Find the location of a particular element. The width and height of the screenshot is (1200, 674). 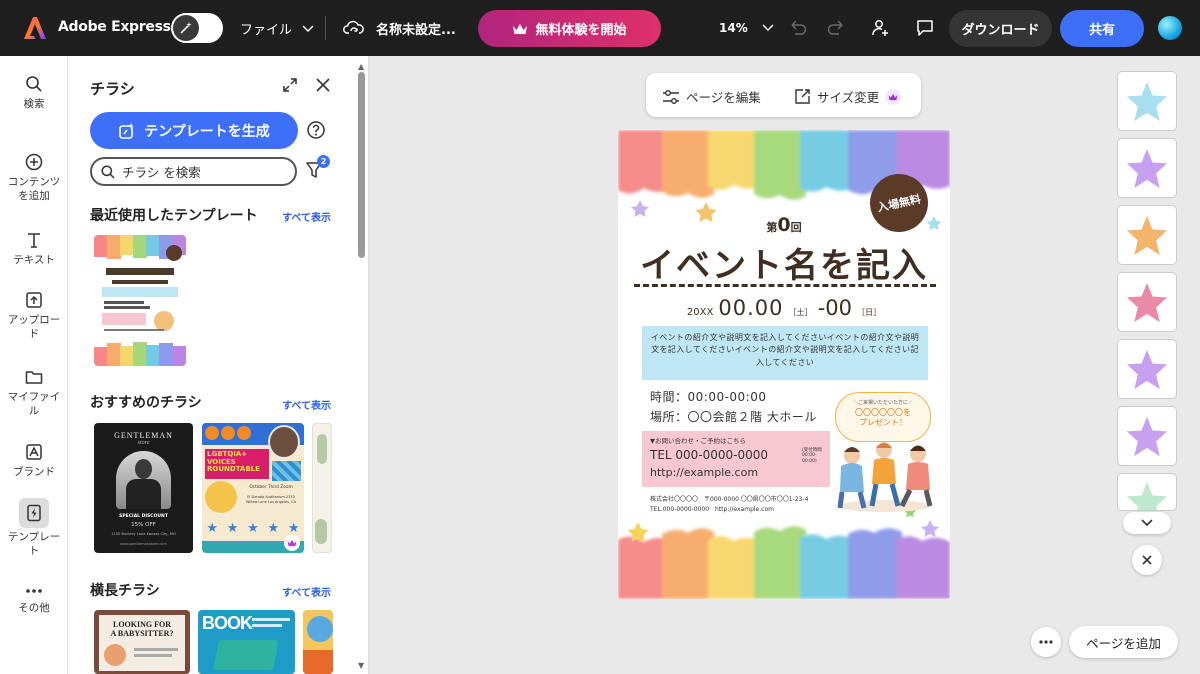

generate-sparkle-icon is located at coordinates (127, 130).